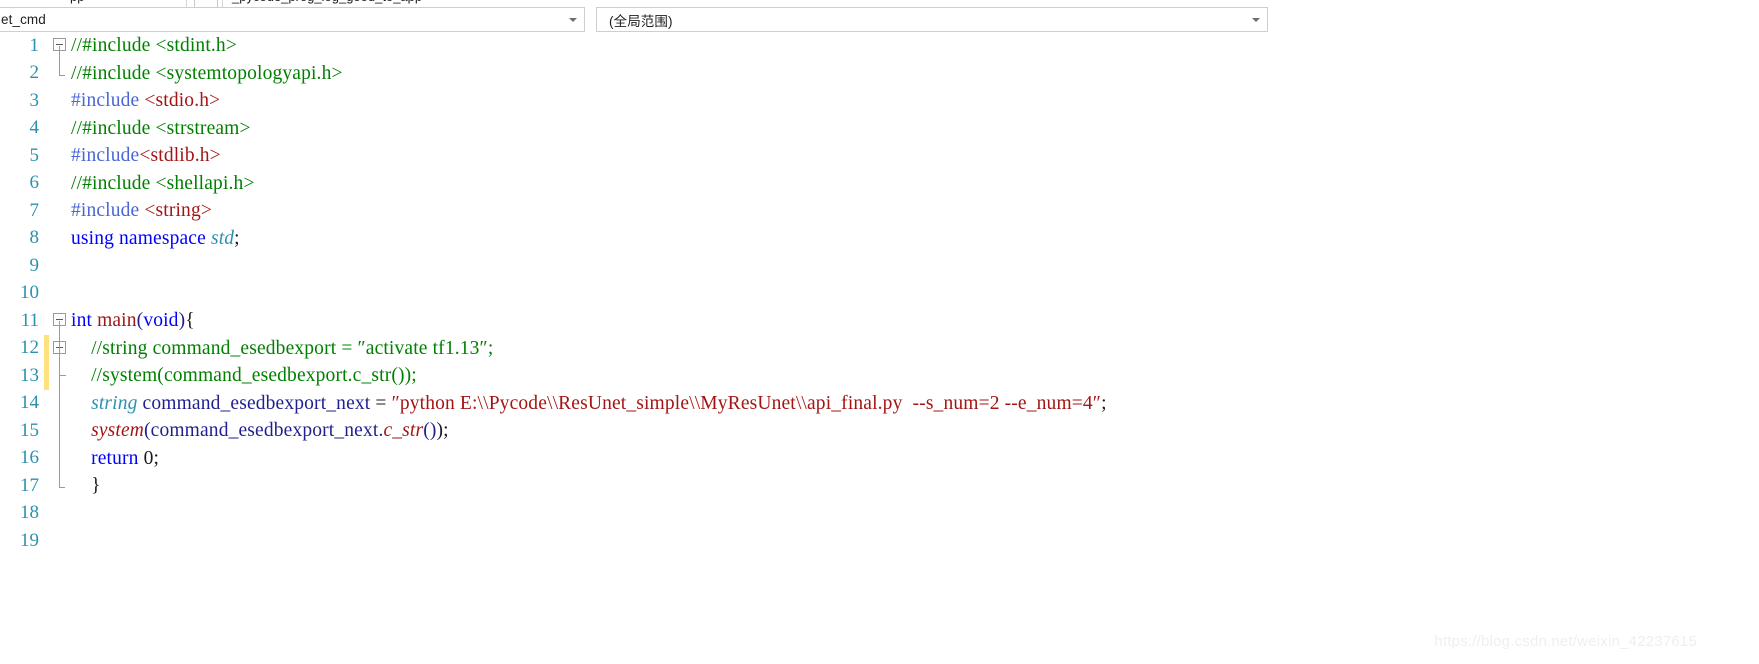  I want to click on code-token: std, so click(222, 238).